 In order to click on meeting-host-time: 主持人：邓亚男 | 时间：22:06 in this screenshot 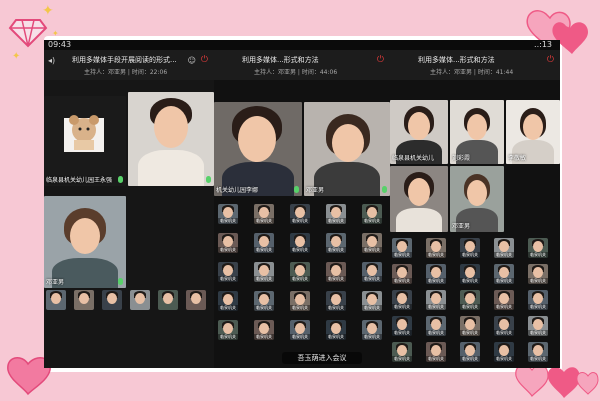, I will do `click(126, 72)`.